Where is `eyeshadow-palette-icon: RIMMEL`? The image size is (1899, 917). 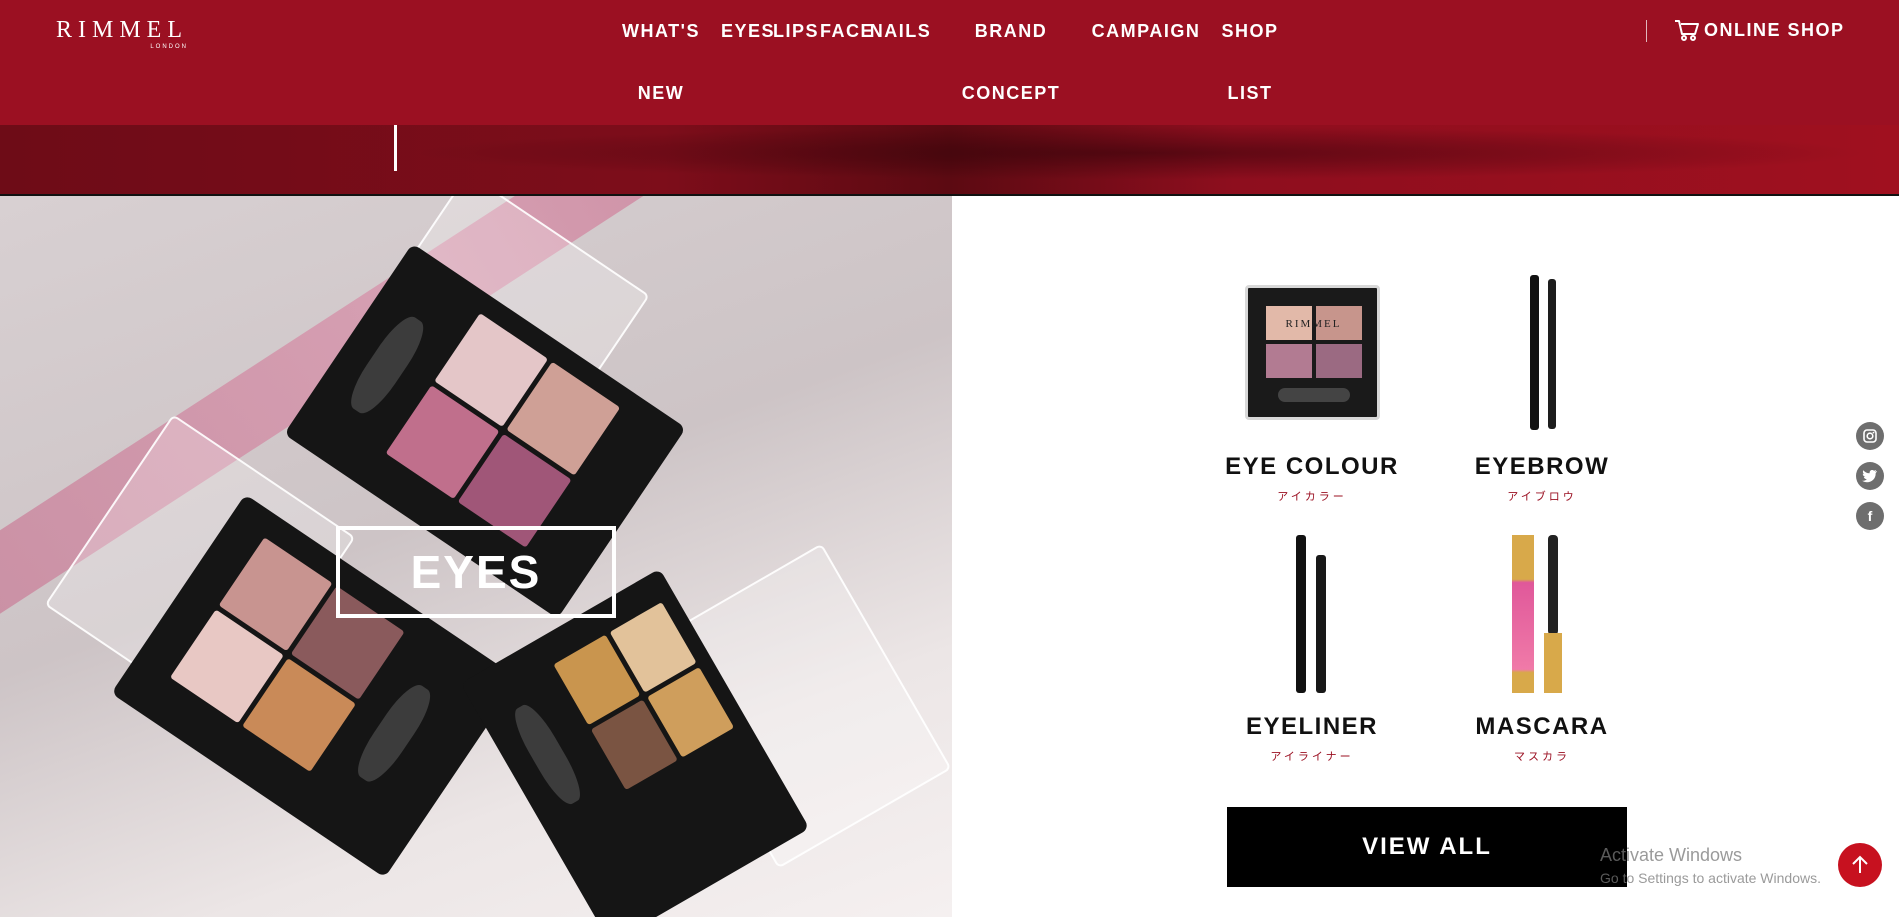
eyeshadow-palette-icon: RIMMEL is located at coordinates (1312, 352).